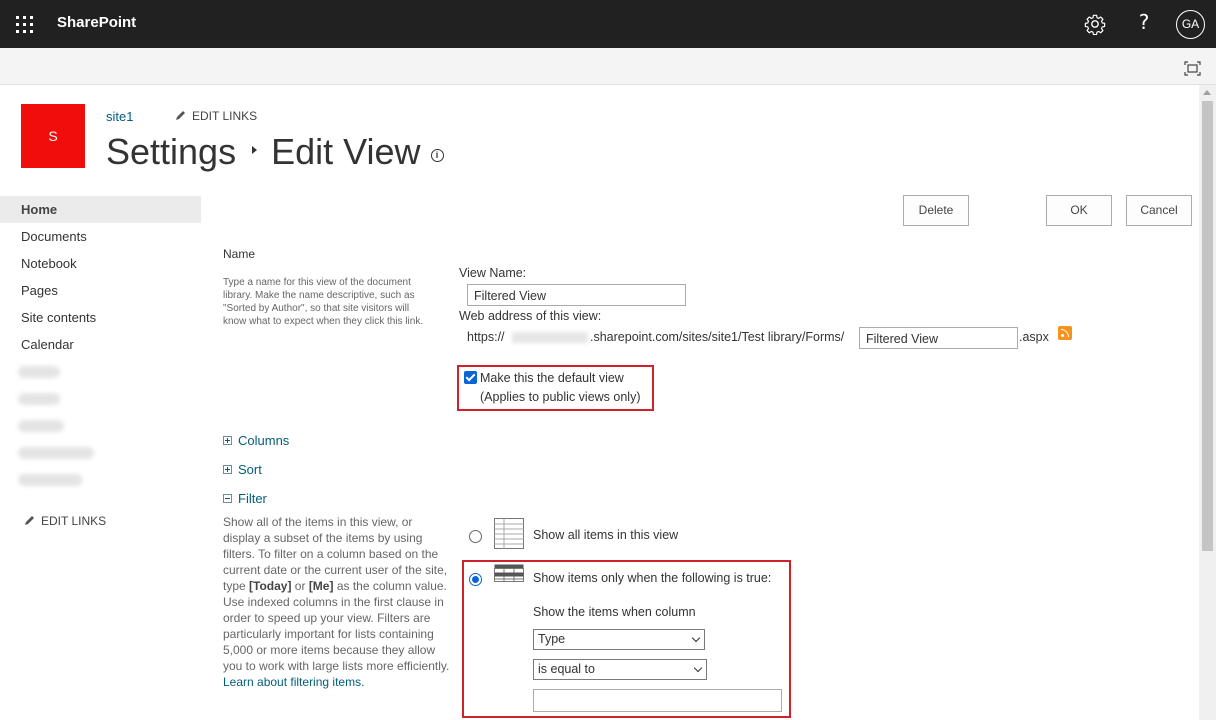  I want to click on site-logo: S, so click(53, 136).